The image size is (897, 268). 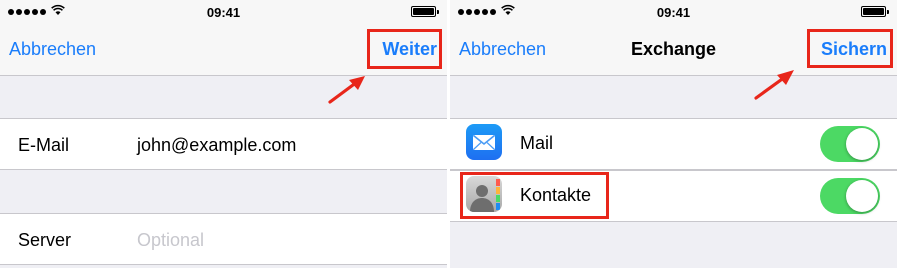 I want to click on service-row-mail: Mail, so click(x=673, y=144).